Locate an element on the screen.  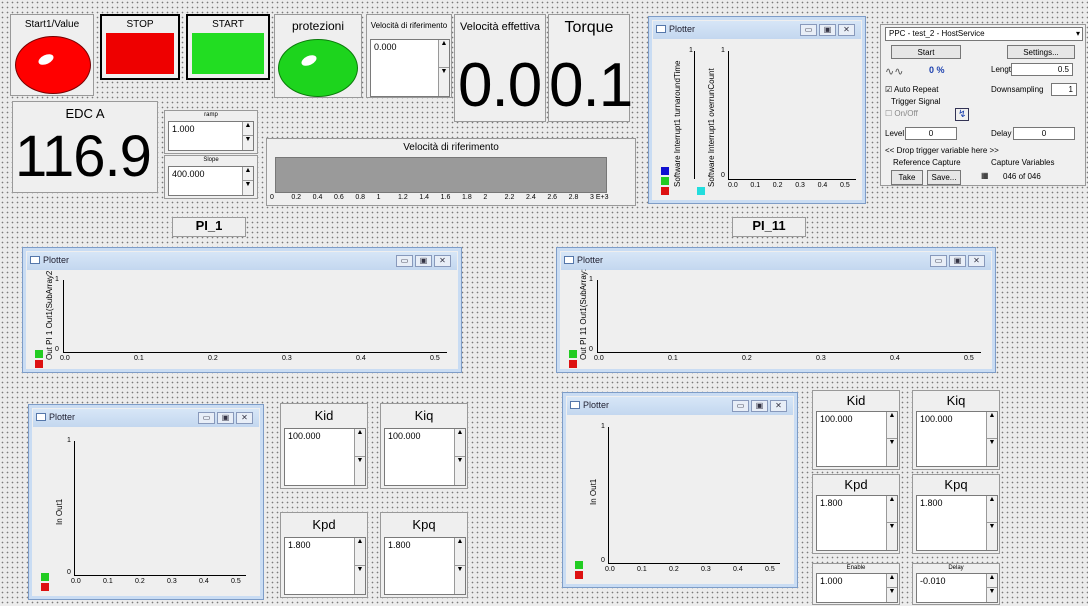
delay-field: 0 is located at coordinates (1044, 133).